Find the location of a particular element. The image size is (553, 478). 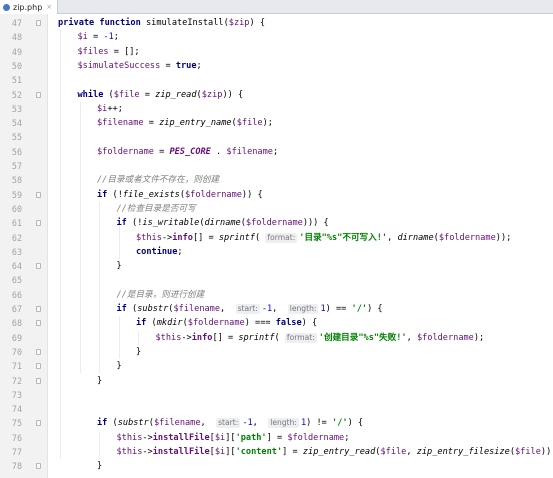

code-token: $file is located at coordinates (528, 452).